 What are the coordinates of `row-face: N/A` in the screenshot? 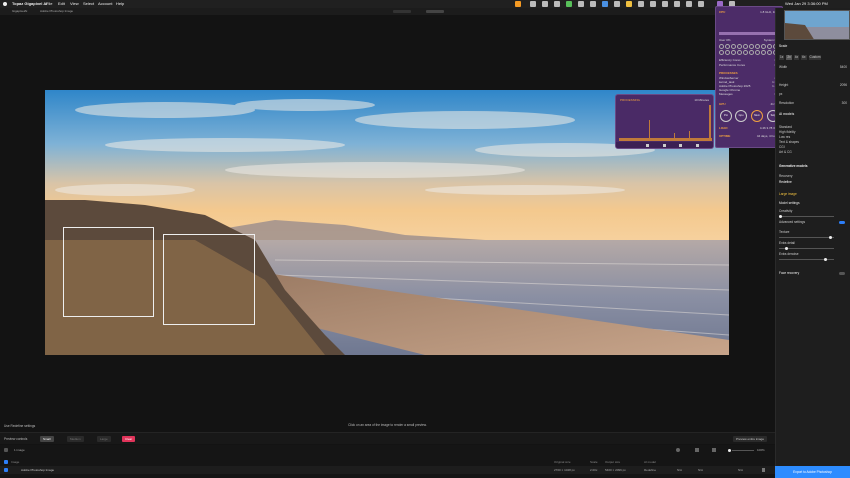 It's located at (680, 470).